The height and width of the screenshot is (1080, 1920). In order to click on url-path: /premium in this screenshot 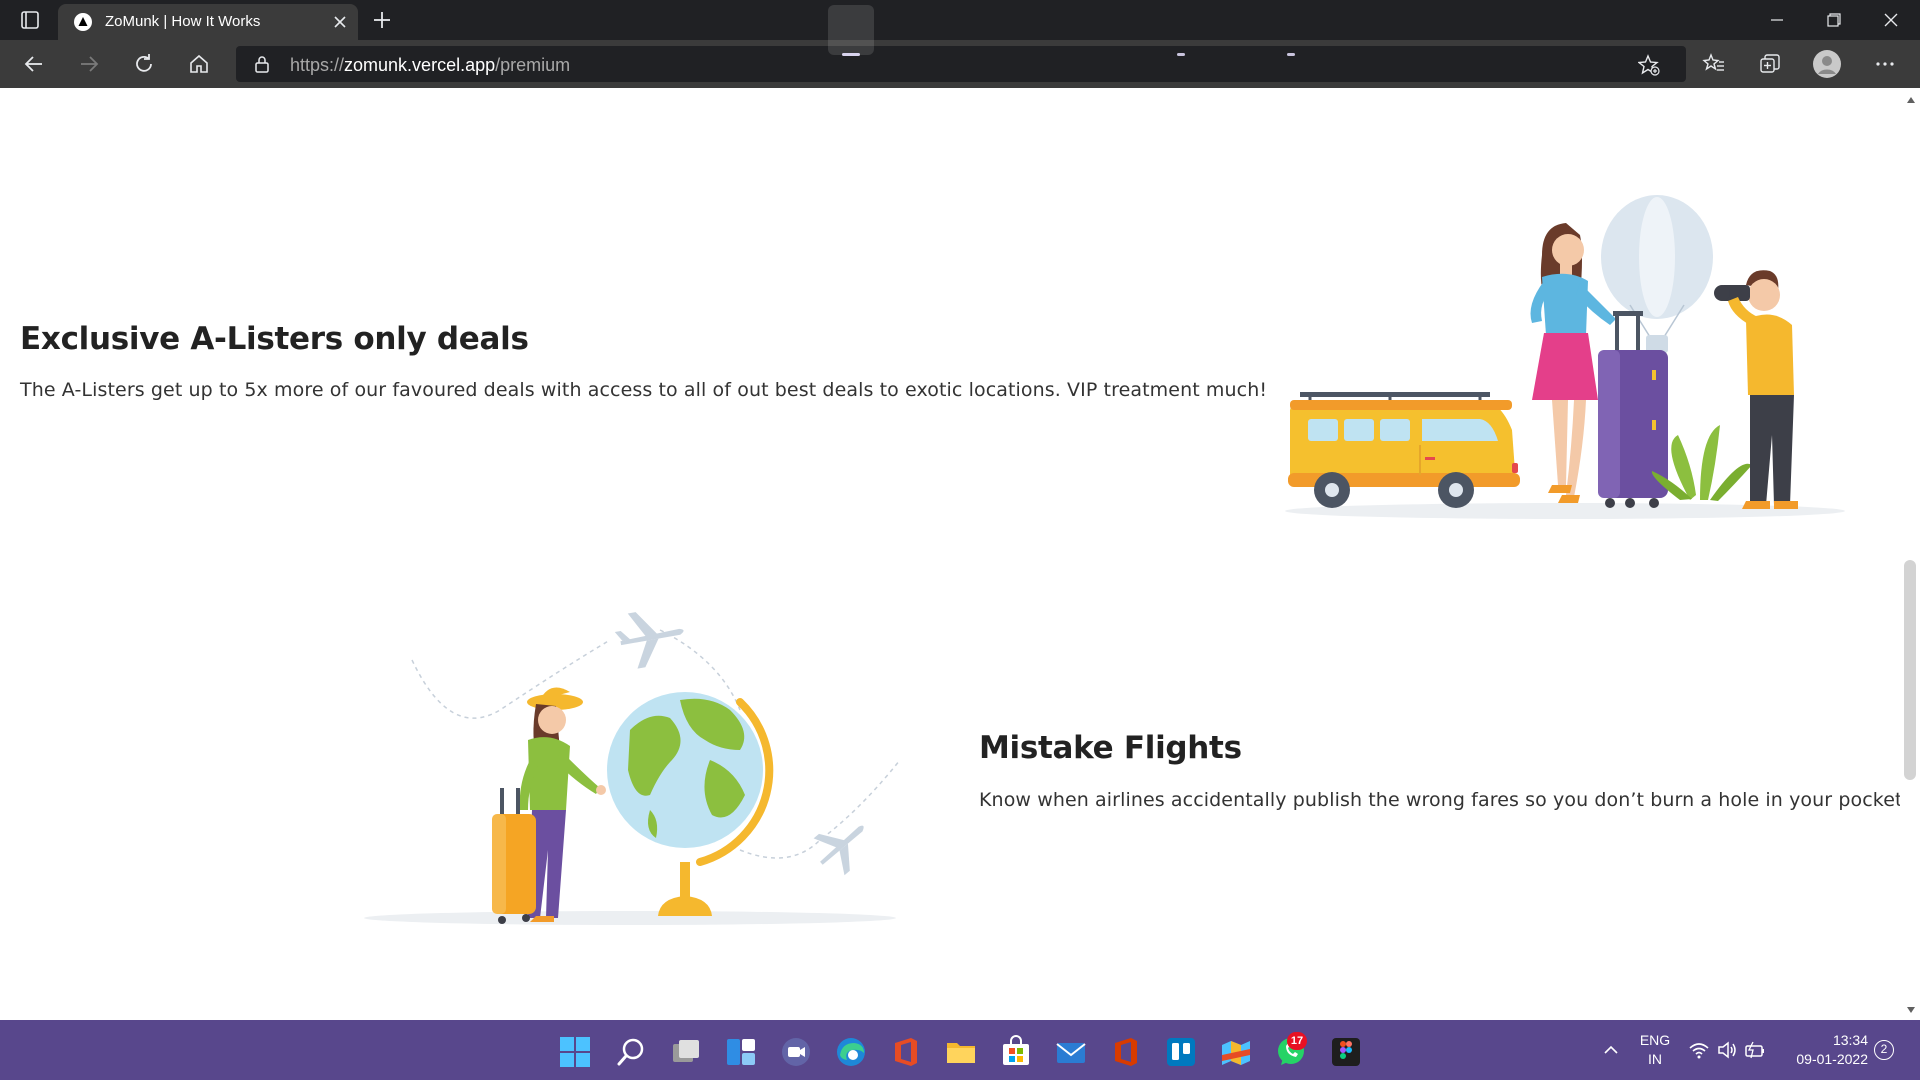, I will do `click(533, 65)`.